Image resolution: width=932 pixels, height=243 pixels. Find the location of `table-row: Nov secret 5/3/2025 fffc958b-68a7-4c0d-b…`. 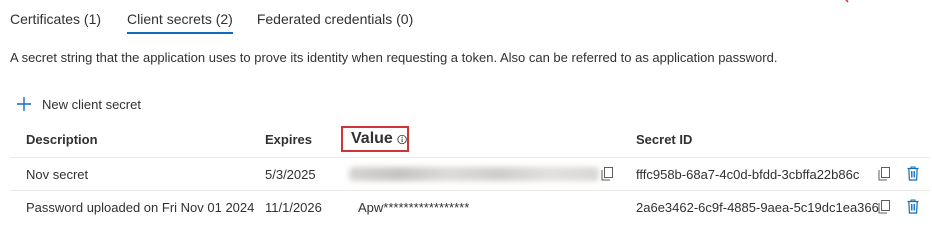

table-row: Nov secret 5/3/2025 fffc958b-68a7-4c0d-b… is located at coordinates (470, 173).